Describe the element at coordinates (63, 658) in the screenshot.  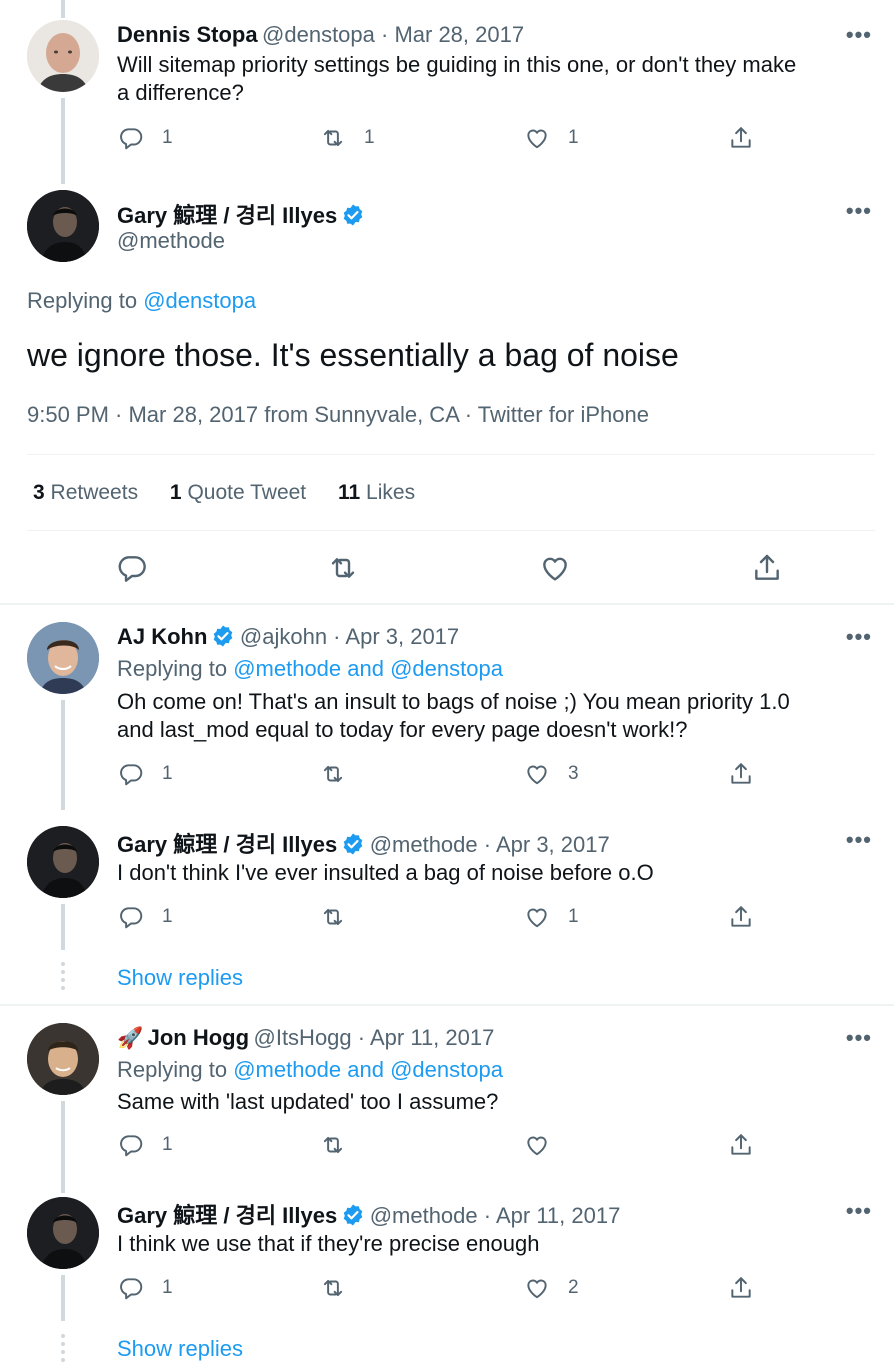
I see `avatar-ajkohn` at that location.